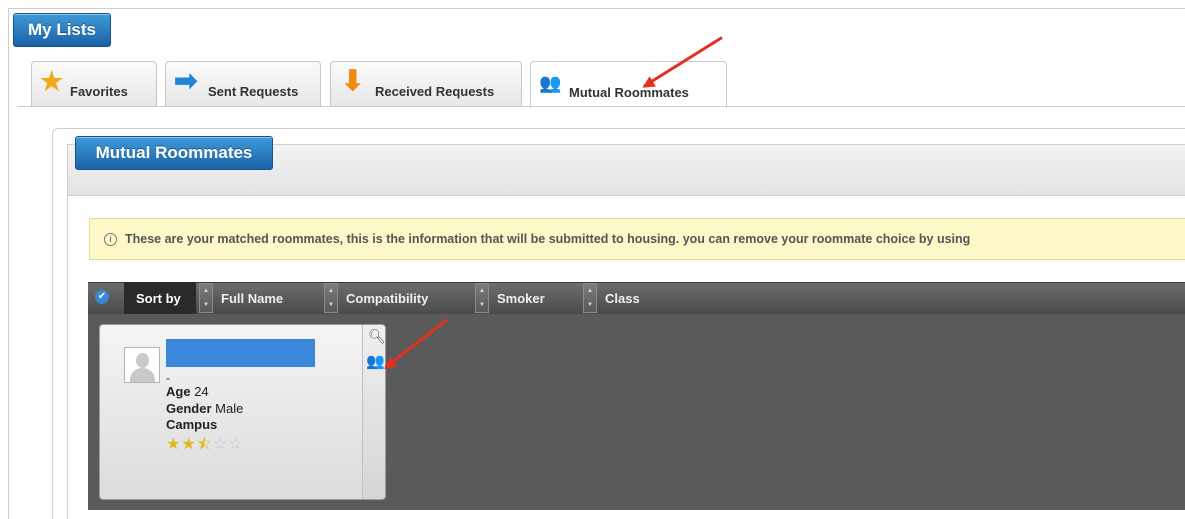 This screenshot has height=519, width=1185. Describe the element at coordinates (168, 378) in the screenshot. I see `card-subtitle: -` at that location.